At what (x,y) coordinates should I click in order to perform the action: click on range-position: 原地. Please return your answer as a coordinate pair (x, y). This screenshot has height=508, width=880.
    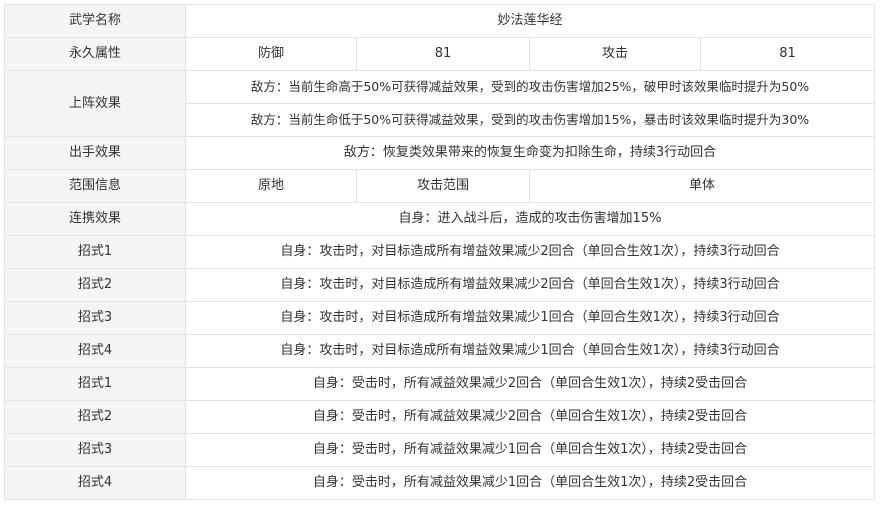
    Looking at the image, I should click on (271, 186).